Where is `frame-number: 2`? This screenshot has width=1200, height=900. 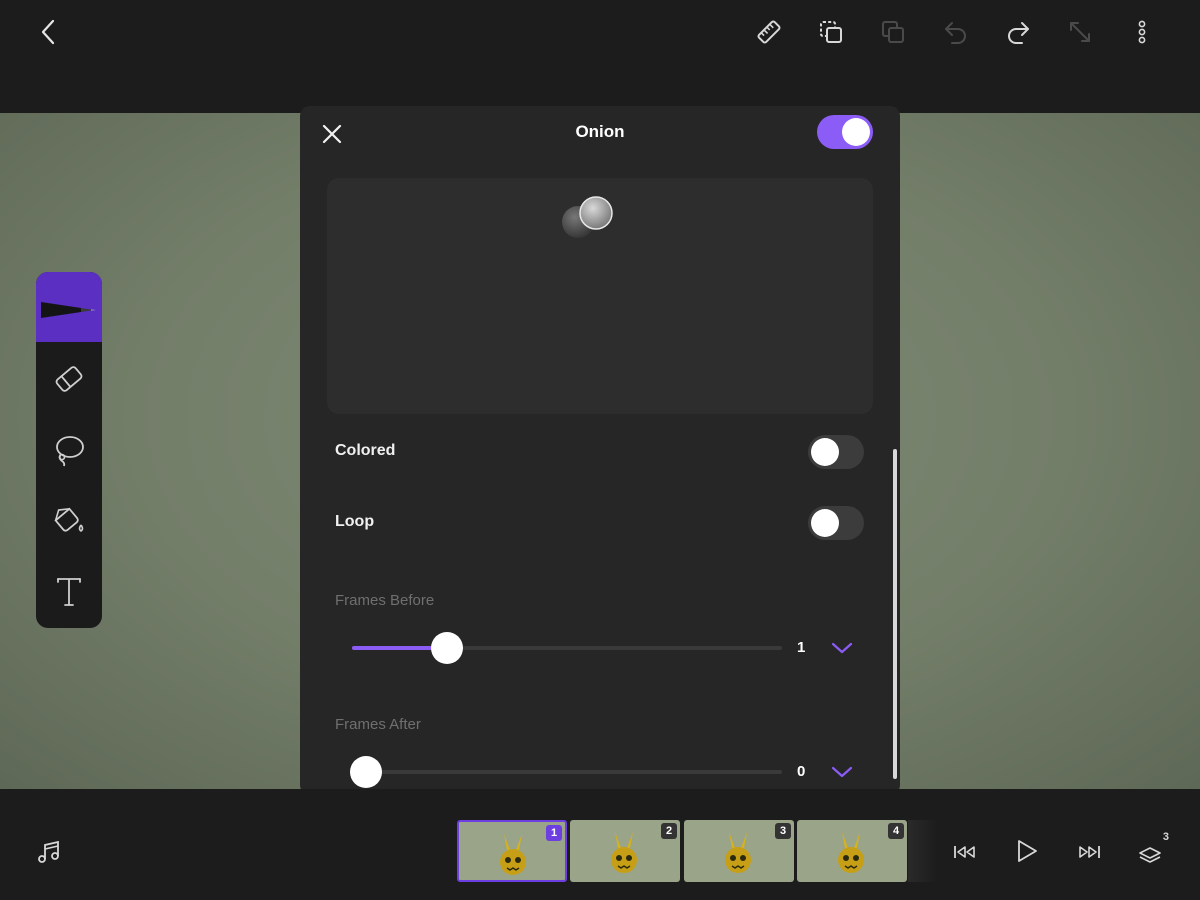 frame-number: 2 is located at coordinates (669, 831).